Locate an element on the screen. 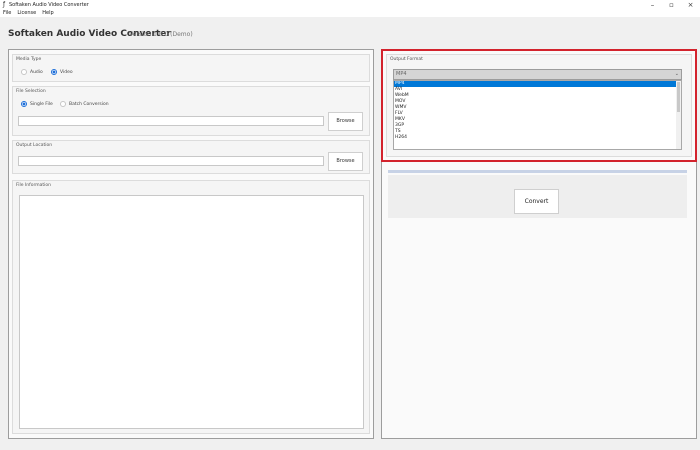  title-bar: ƒ Softaken Audio Video Converter – ▫ × is located at coordinates (350, 5).